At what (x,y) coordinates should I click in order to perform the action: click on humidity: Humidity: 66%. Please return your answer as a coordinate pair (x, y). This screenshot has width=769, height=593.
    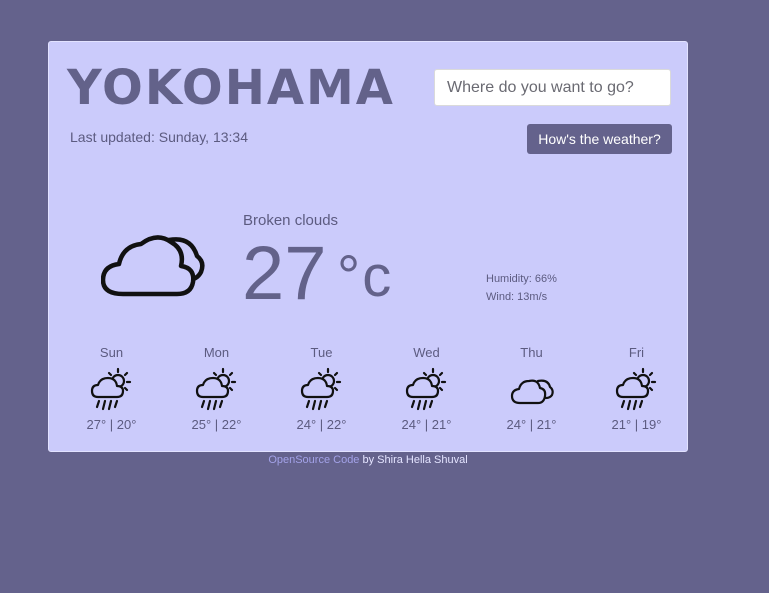
    Looking at the image, I should click on (521, 279).